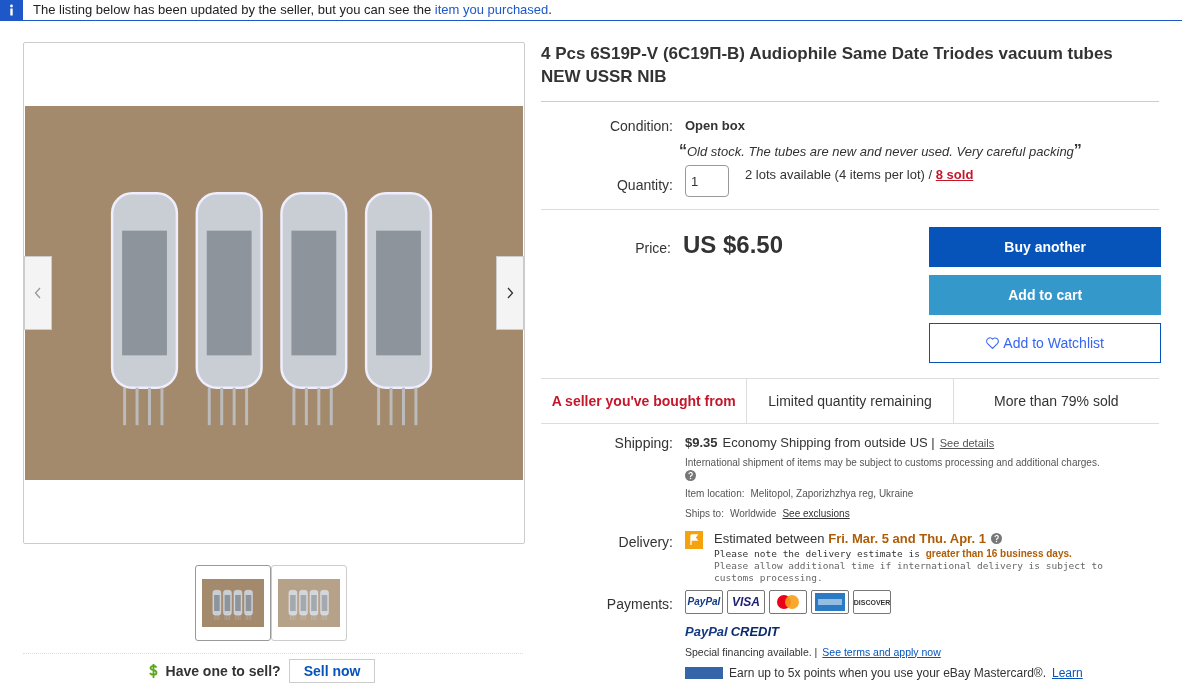 The width and height of the screenshot is (1182, 685). I want to click on chevron-left-icon, so click(38, 293).